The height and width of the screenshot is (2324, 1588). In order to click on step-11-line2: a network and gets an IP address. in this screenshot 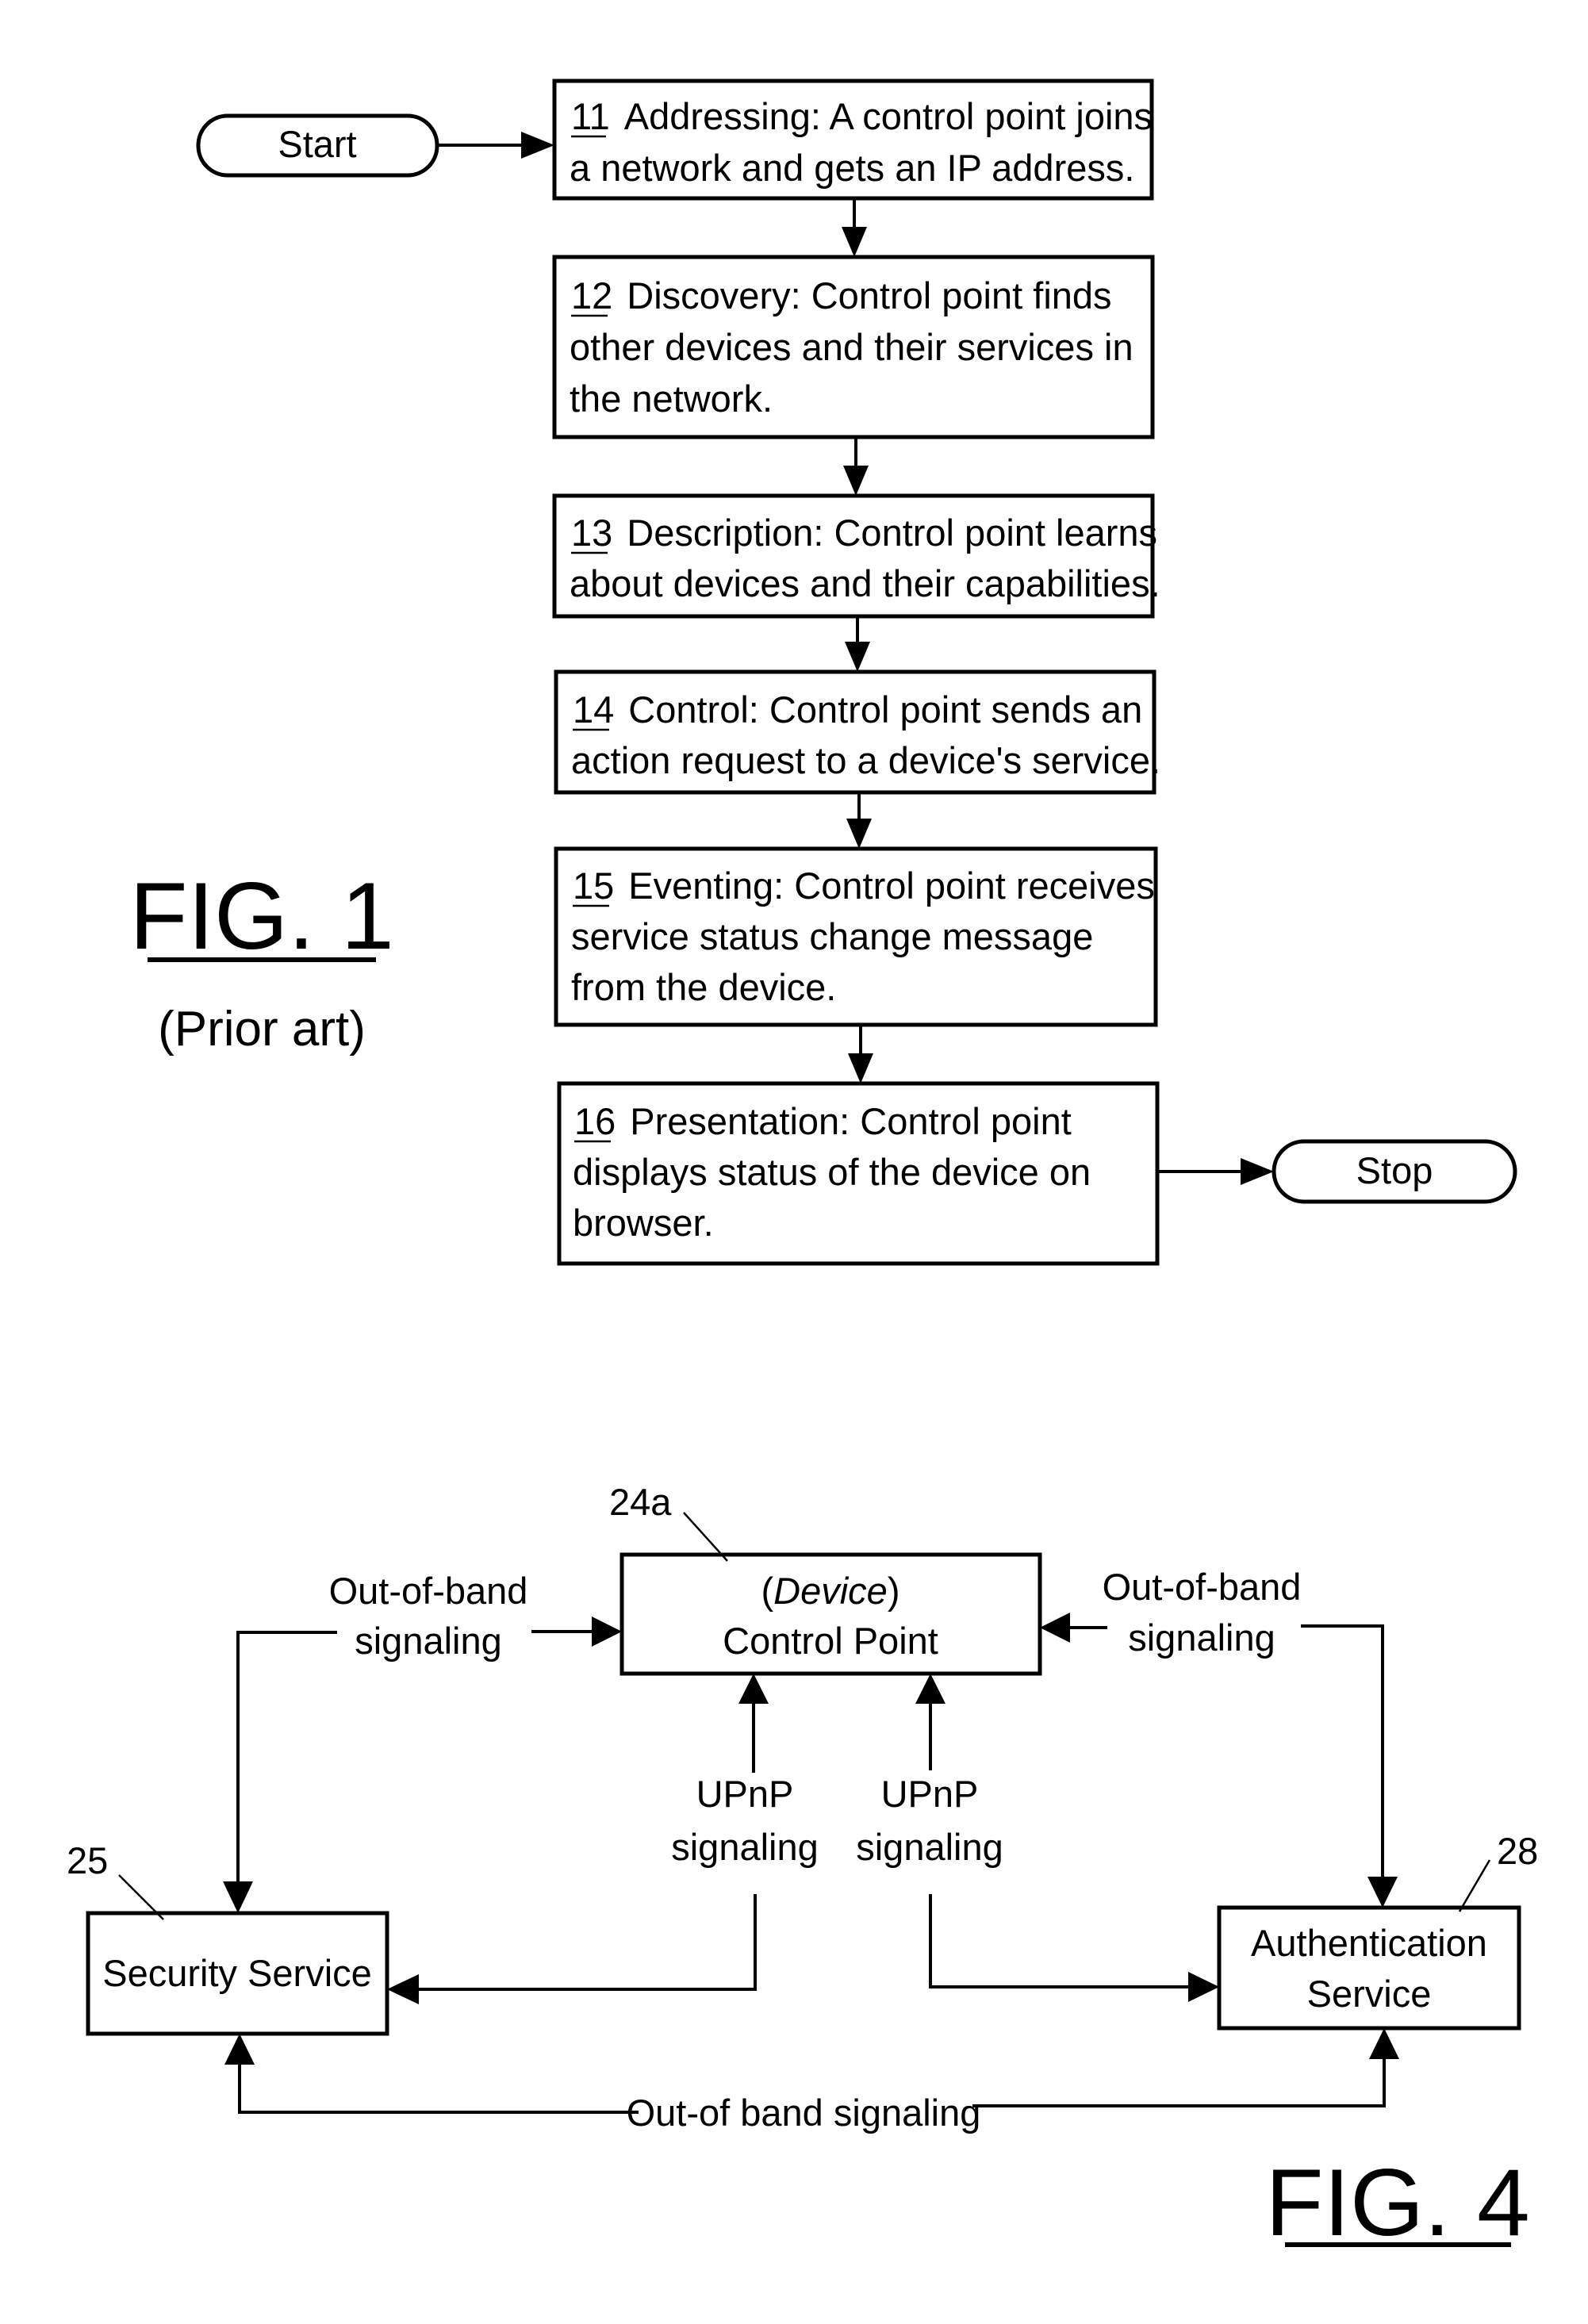, I will do `click(852, 168)`.